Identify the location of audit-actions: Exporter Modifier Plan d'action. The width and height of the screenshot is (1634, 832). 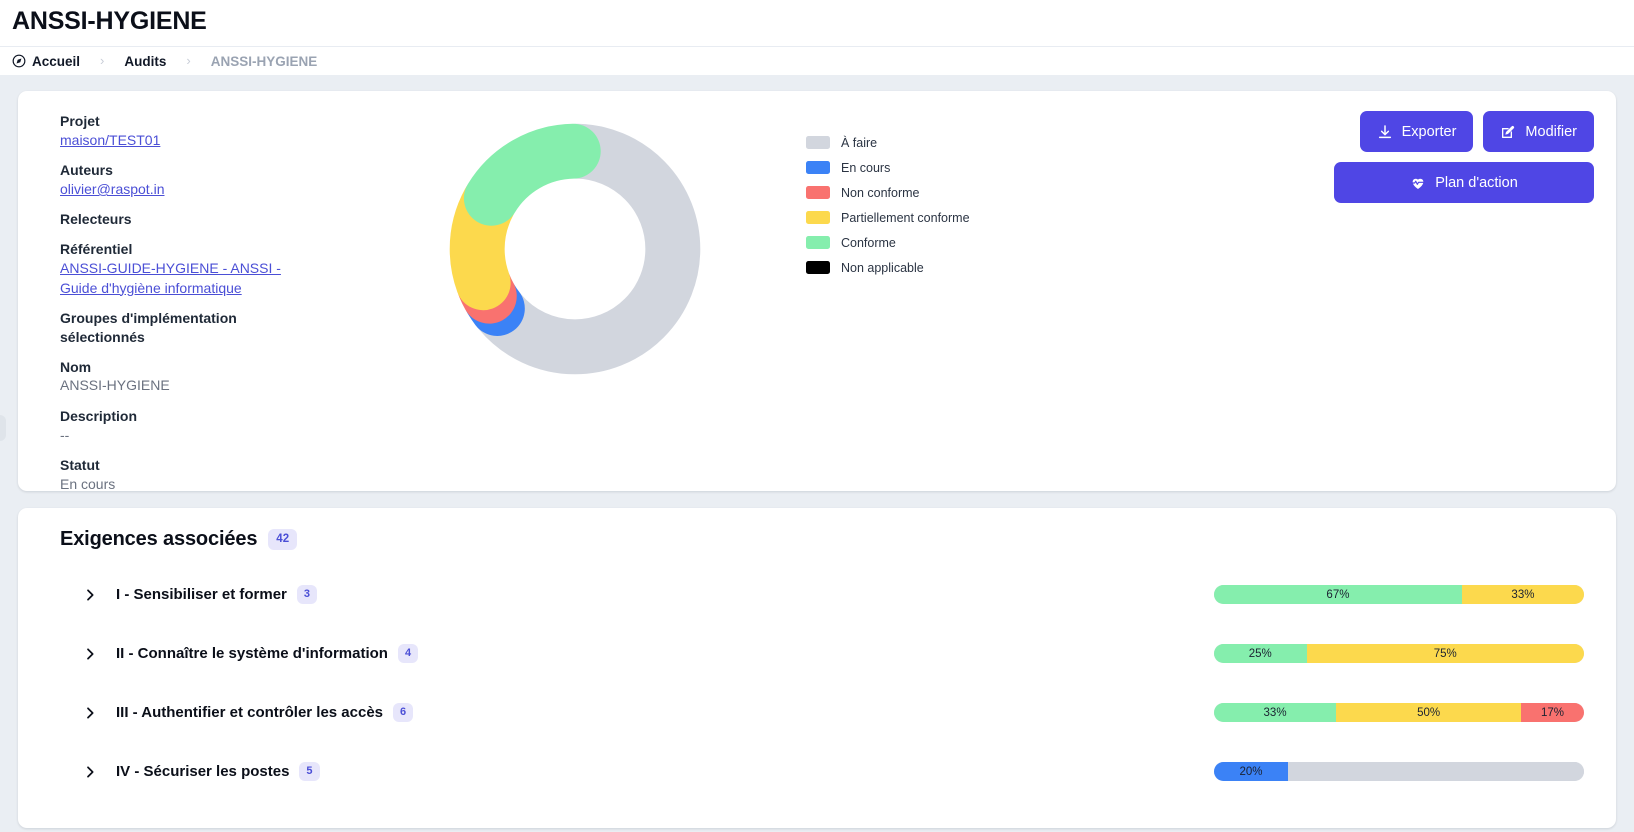
(1464, 157).